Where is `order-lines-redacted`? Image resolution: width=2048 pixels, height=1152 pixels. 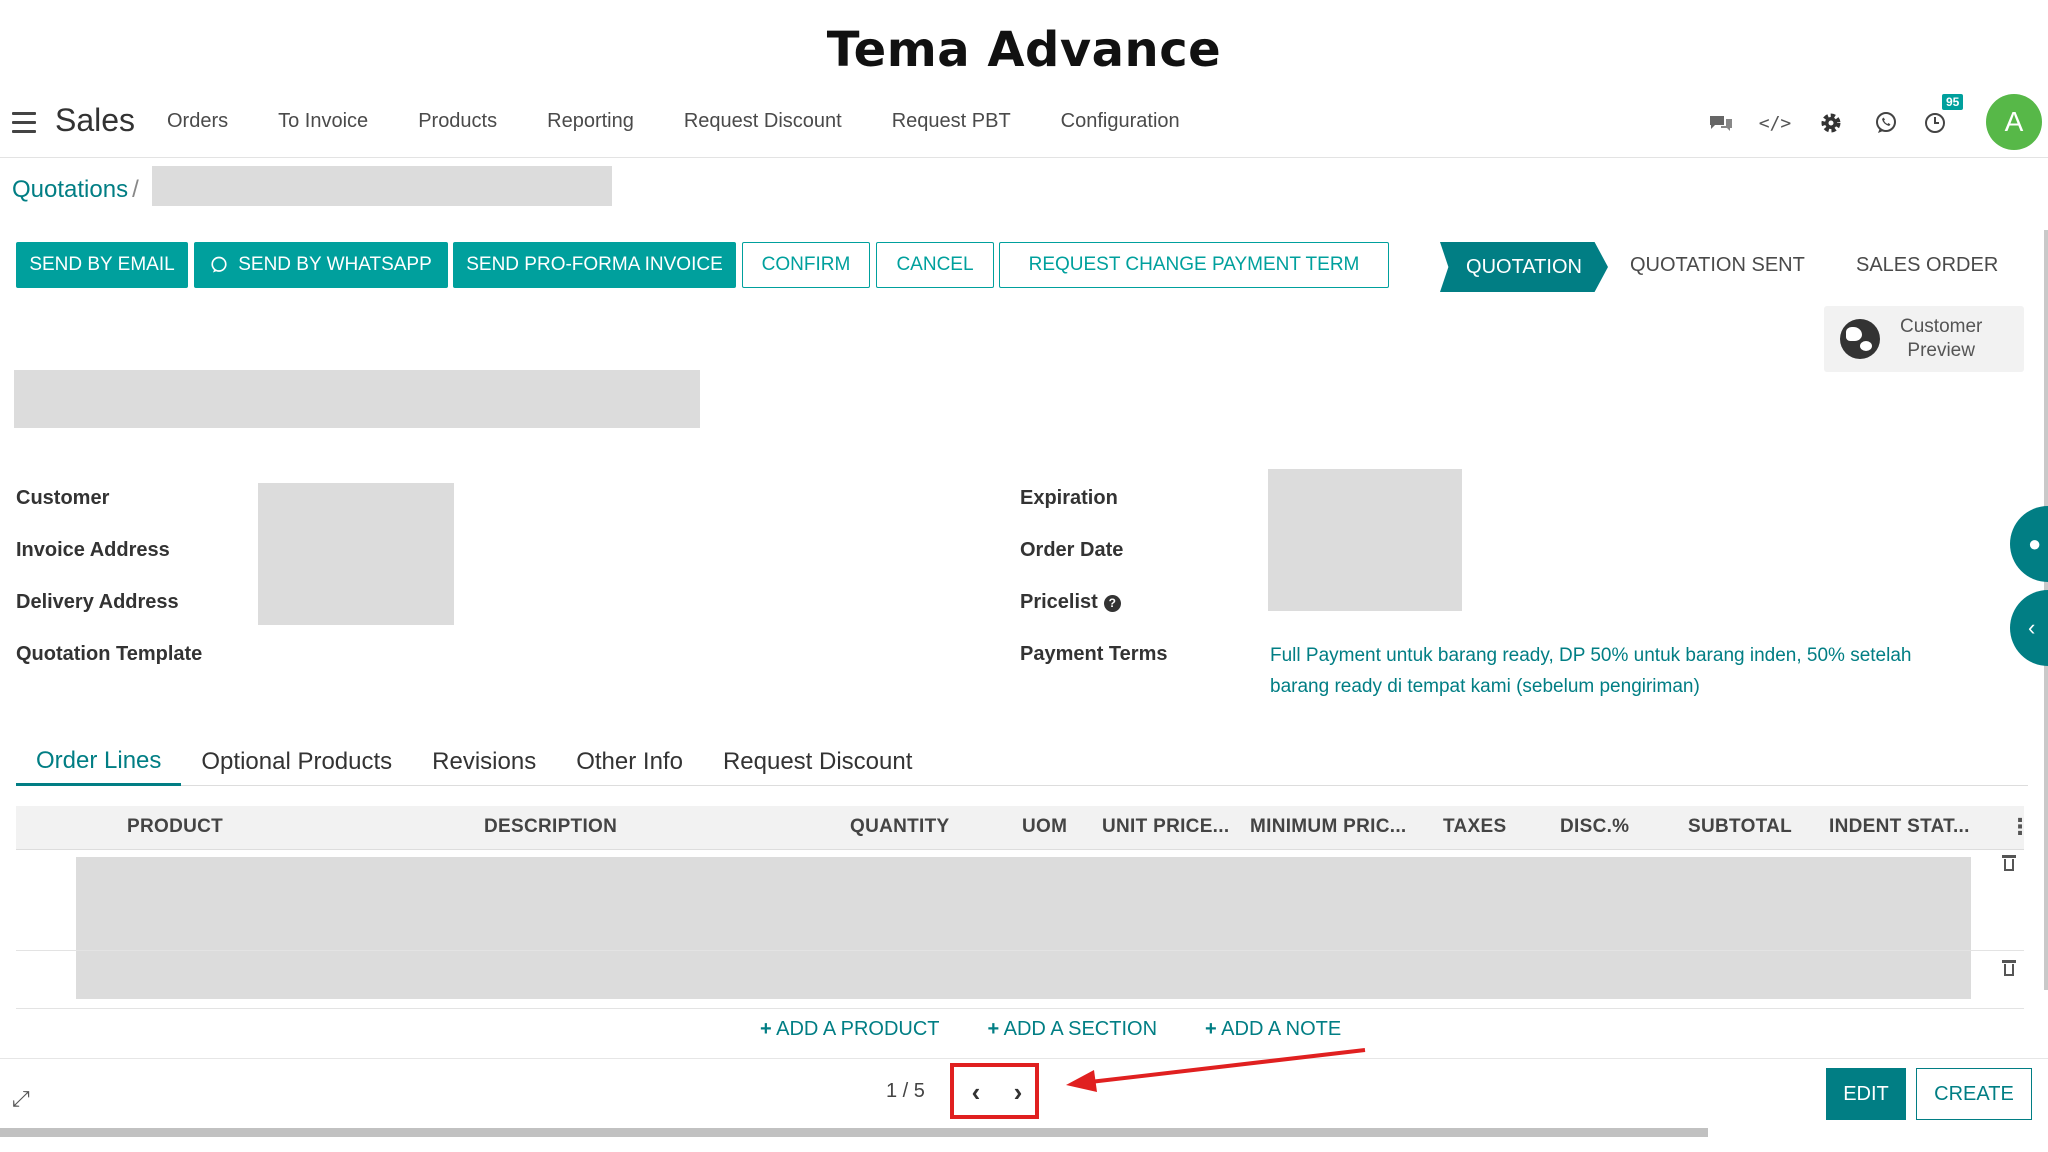 order-lines-redacted is located at coordinates (1023, 928).